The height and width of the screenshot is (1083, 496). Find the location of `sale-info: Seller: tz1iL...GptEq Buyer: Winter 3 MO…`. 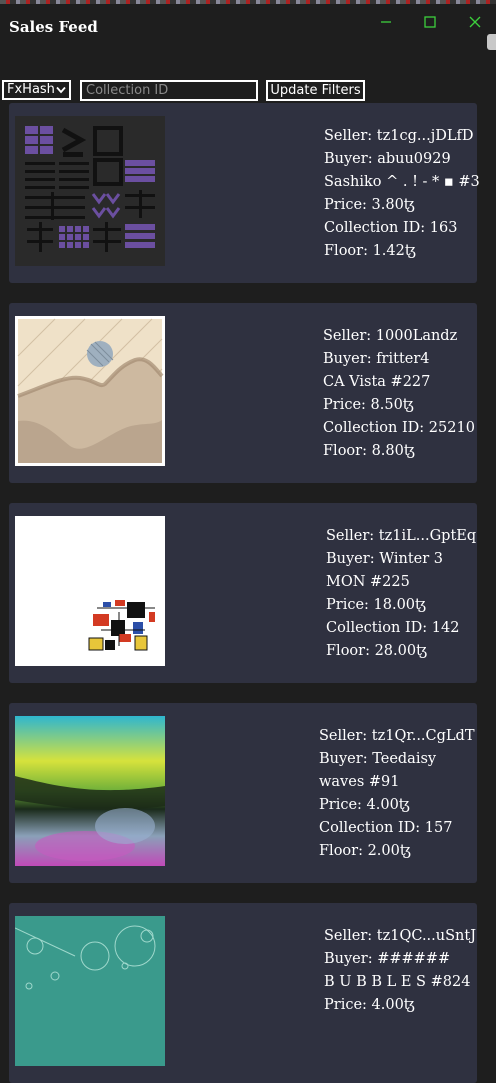

sale-info: Seller: tz1iL...GptEq Buyer: Winter 3 MO… is located at coordinates (401, 594).